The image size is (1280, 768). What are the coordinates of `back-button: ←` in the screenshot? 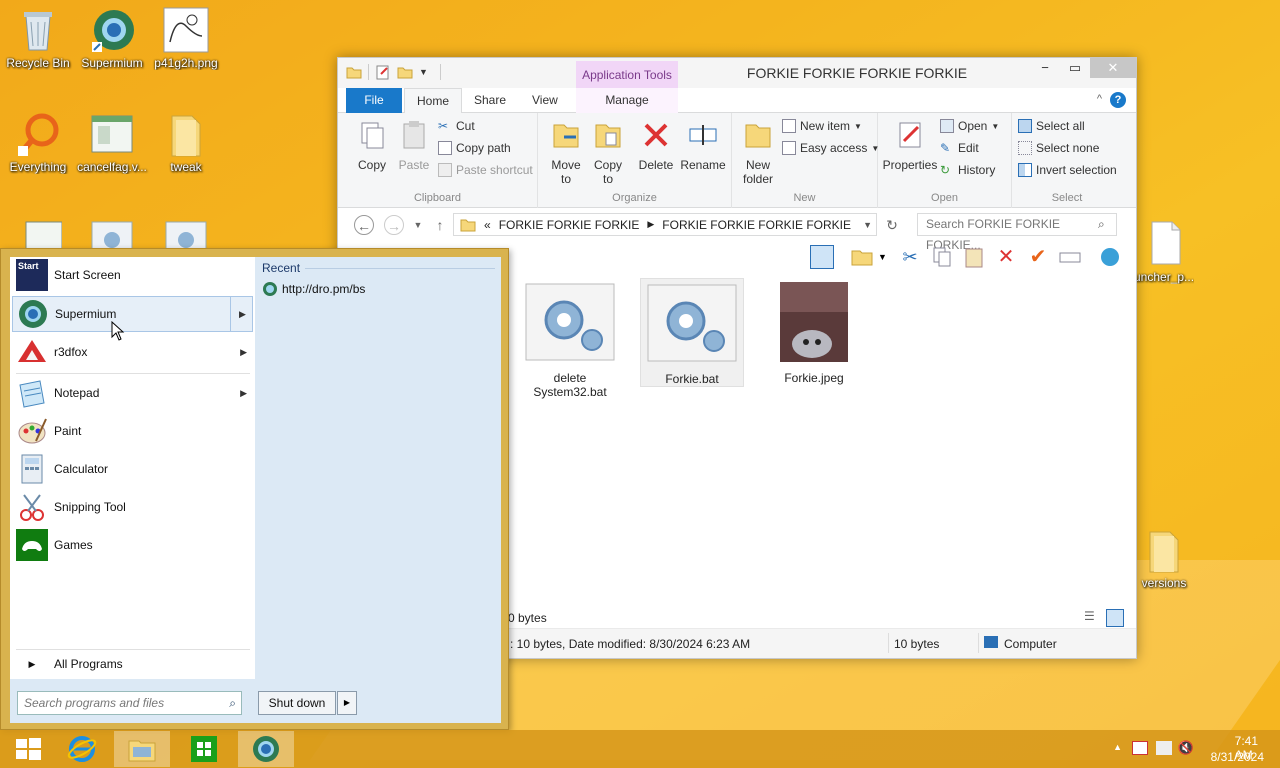 It's located at (364, 225).